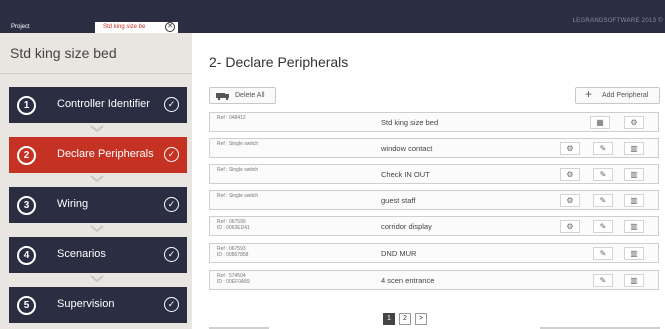  Describe the element at coordinates (407, 148) in the screenshot. I see `row-name: window contact` at that location.